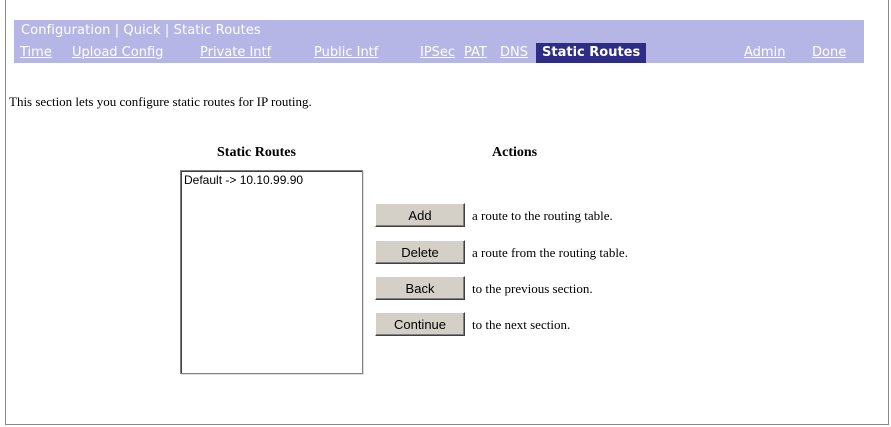 This screenshot has width=891, height=427. Describe the element at coordinates (514, 52) in the screenshot. I see `tab-dns: DNS` at that location.